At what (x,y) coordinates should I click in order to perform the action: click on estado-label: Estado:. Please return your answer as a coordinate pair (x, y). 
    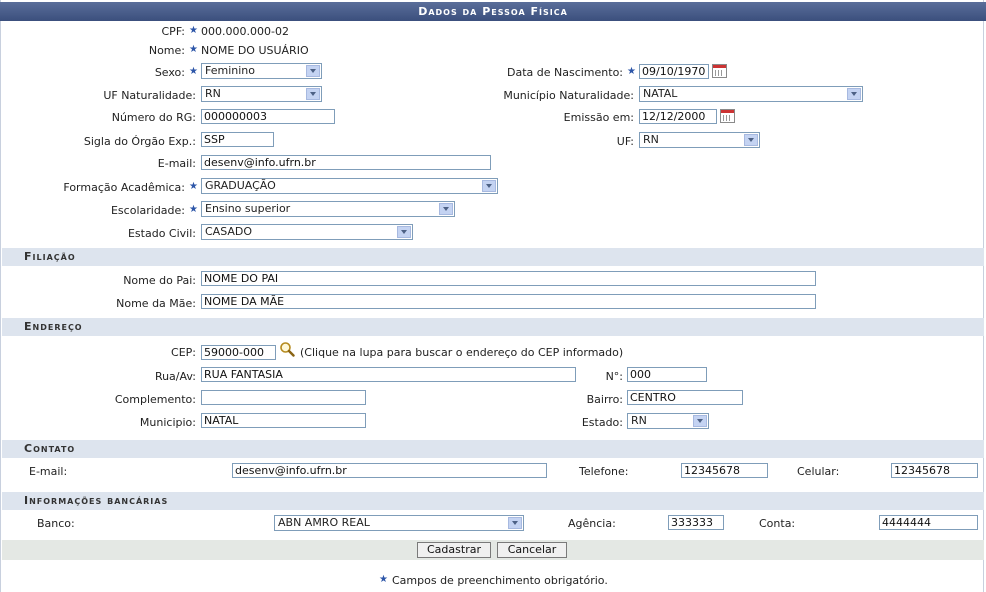
    Looking at the image, I should click on (602, 422).